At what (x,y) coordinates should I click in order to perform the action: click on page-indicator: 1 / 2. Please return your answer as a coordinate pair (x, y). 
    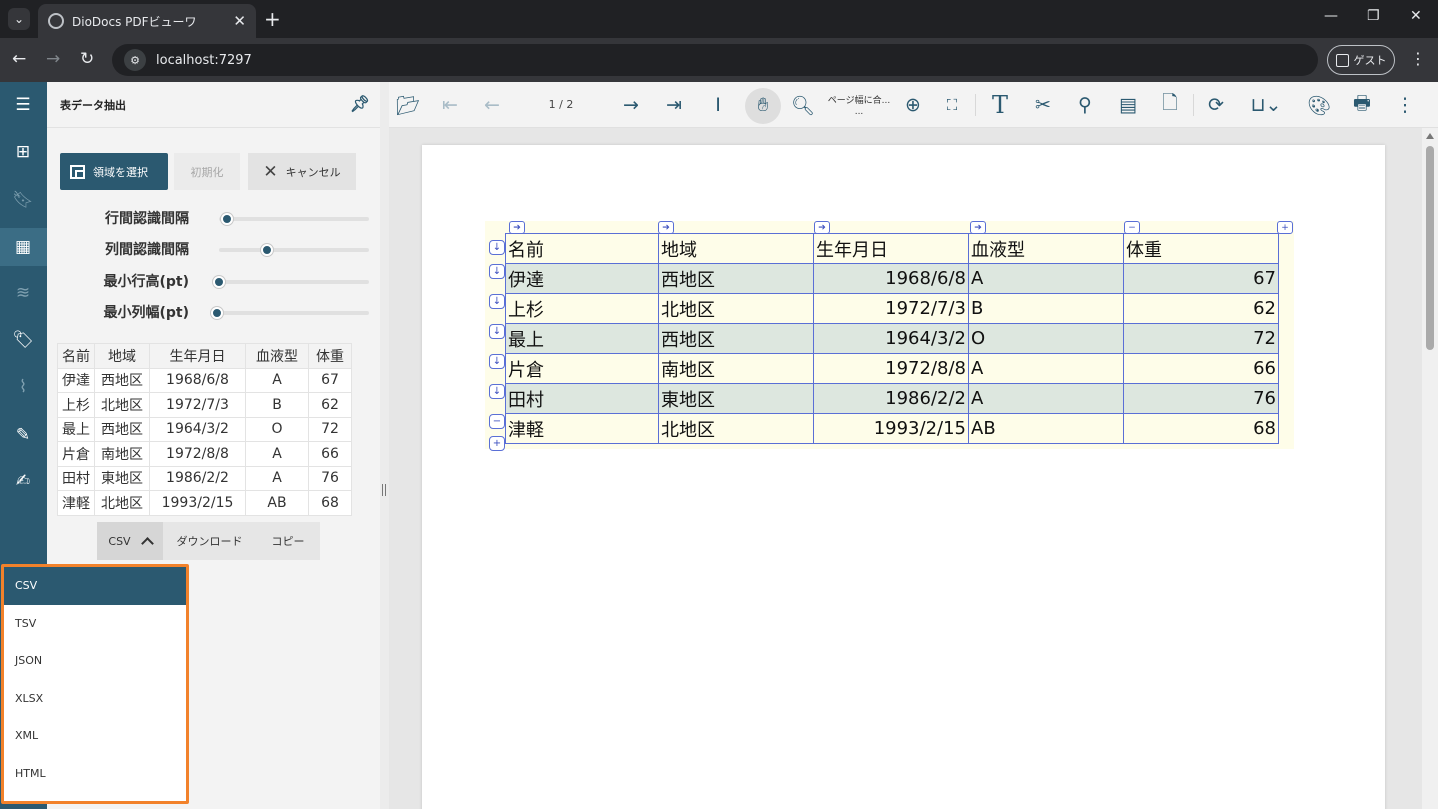
    Looking at the image, I should click on (561, 104).